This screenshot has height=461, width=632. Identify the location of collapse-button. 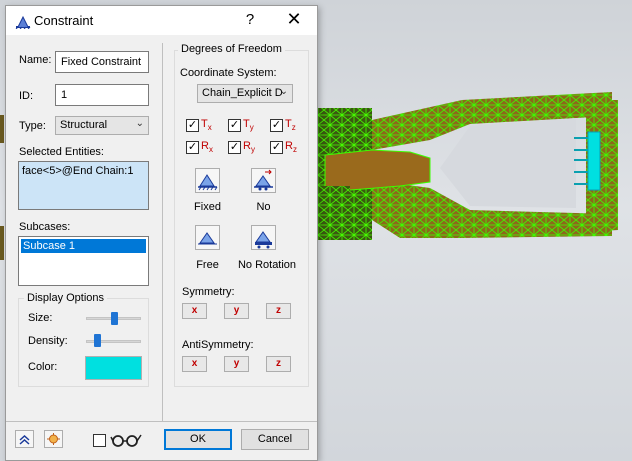
(24, 439).